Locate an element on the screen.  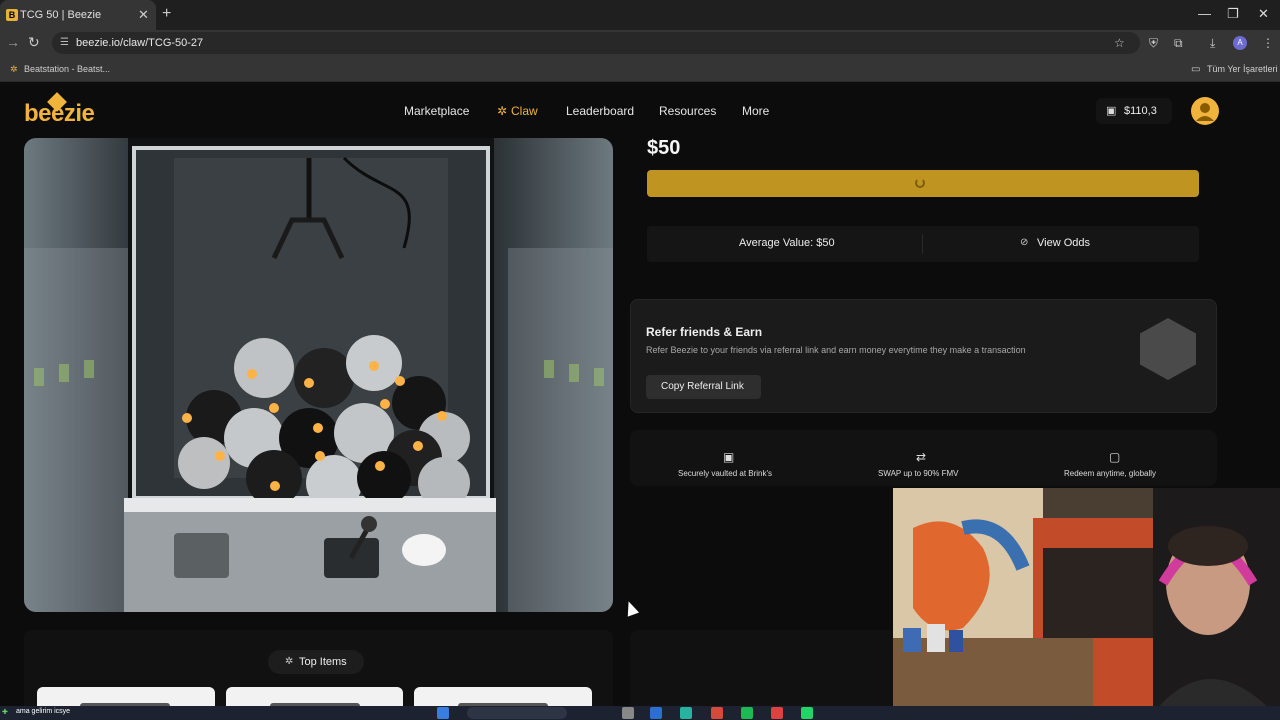
claw-price: $50 is located at coordinates (664, 148).